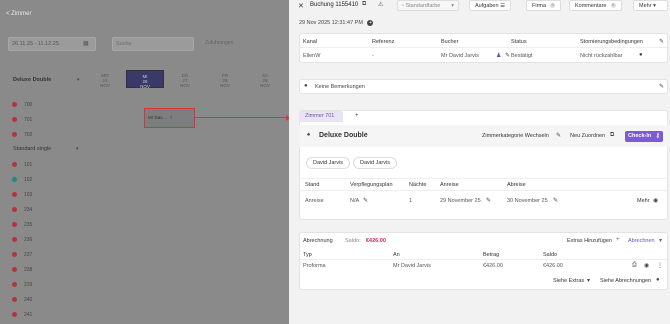  I want to click on room-row: 101, so click(28, 165).